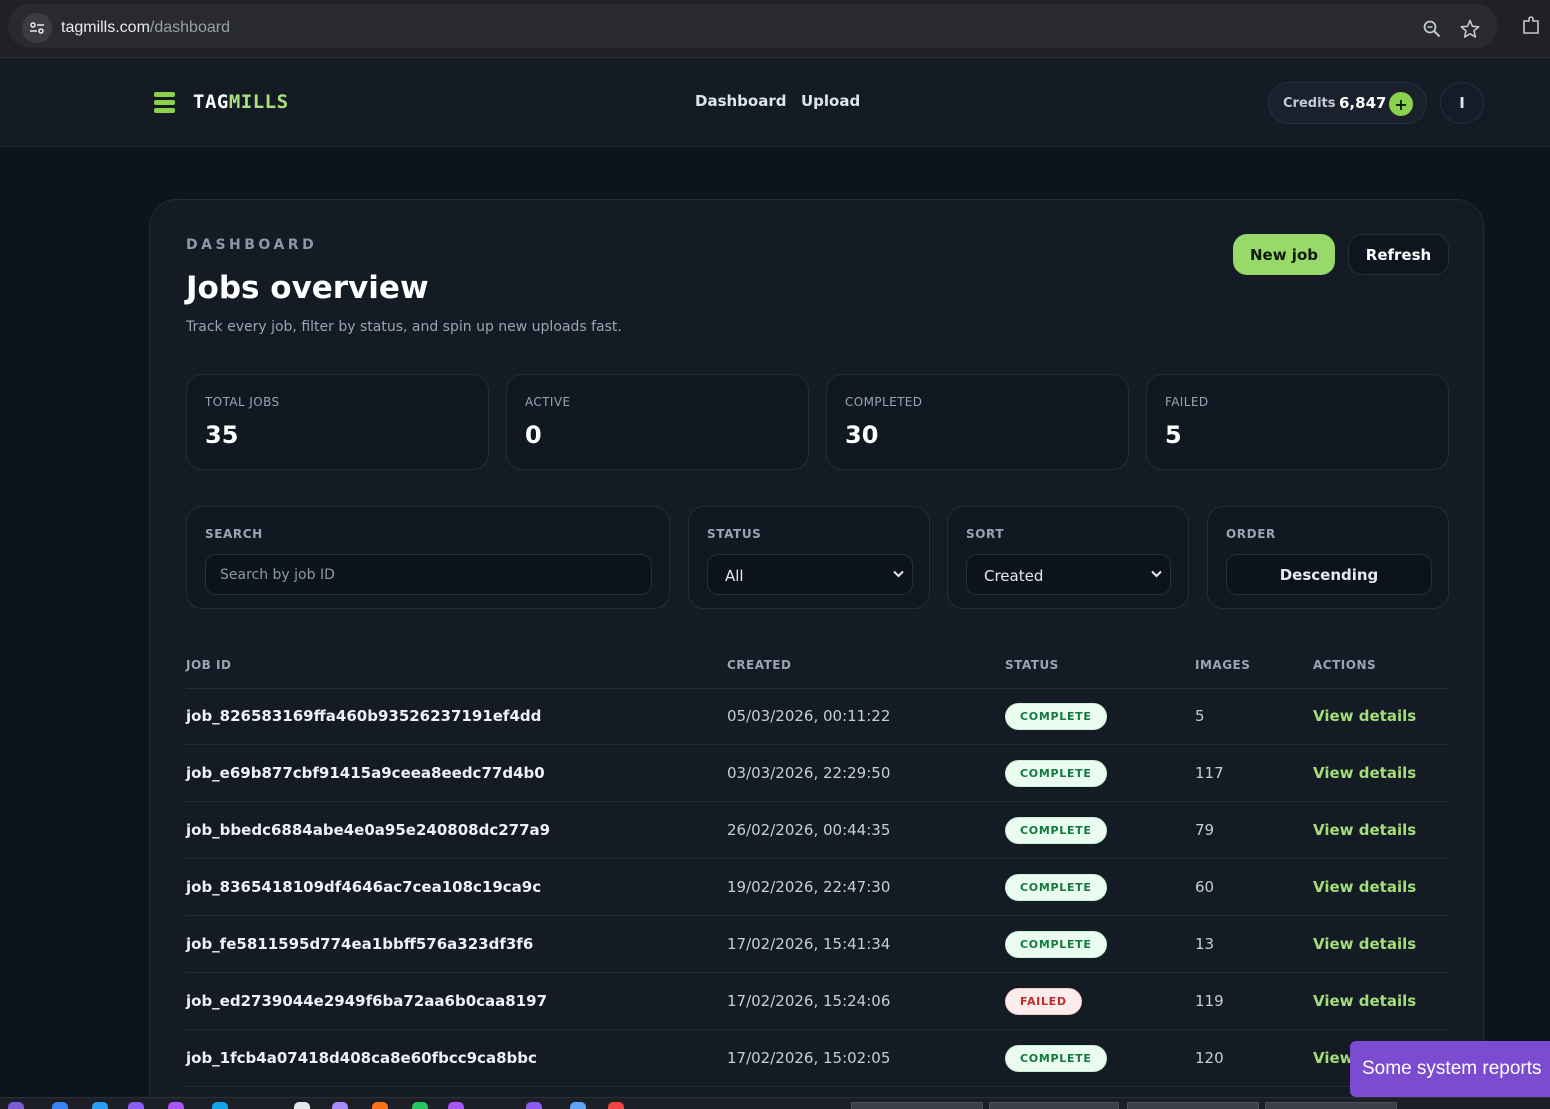  Describe the element at coordinates (252, 245) in the screenshot. I see `page-eyebrow: DASHBOARD` at that location.